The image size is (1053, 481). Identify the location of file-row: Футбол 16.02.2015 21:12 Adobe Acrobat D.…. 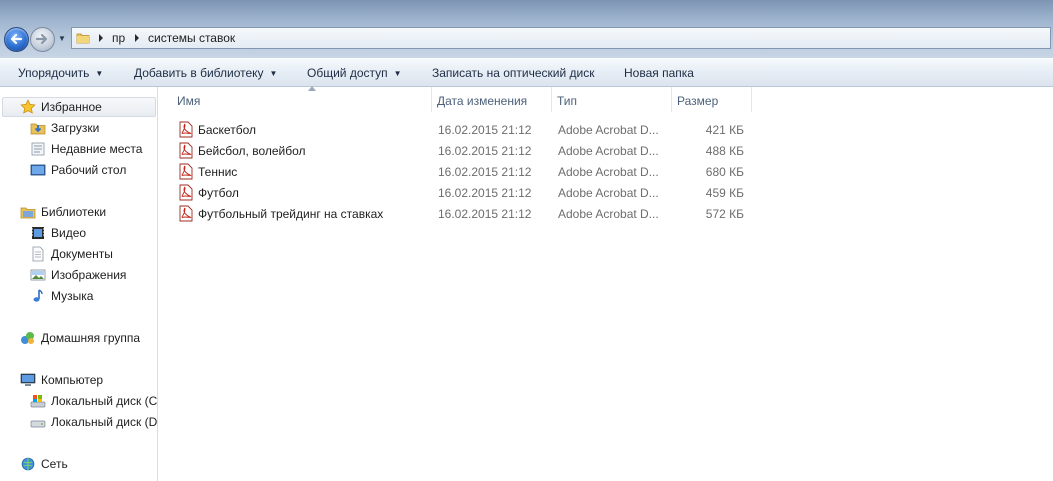
(459, 193).